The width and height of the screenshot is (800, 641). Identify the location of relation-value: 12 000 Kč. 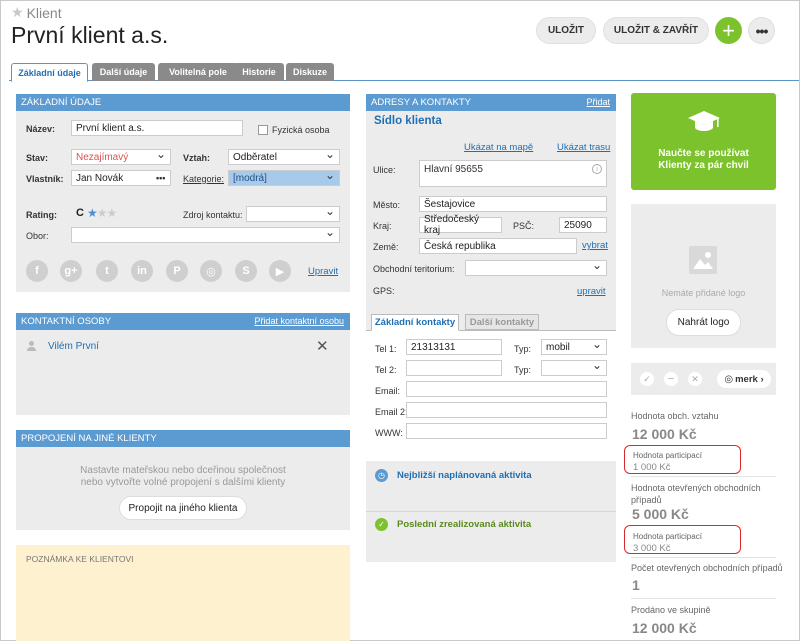
(664, 434).